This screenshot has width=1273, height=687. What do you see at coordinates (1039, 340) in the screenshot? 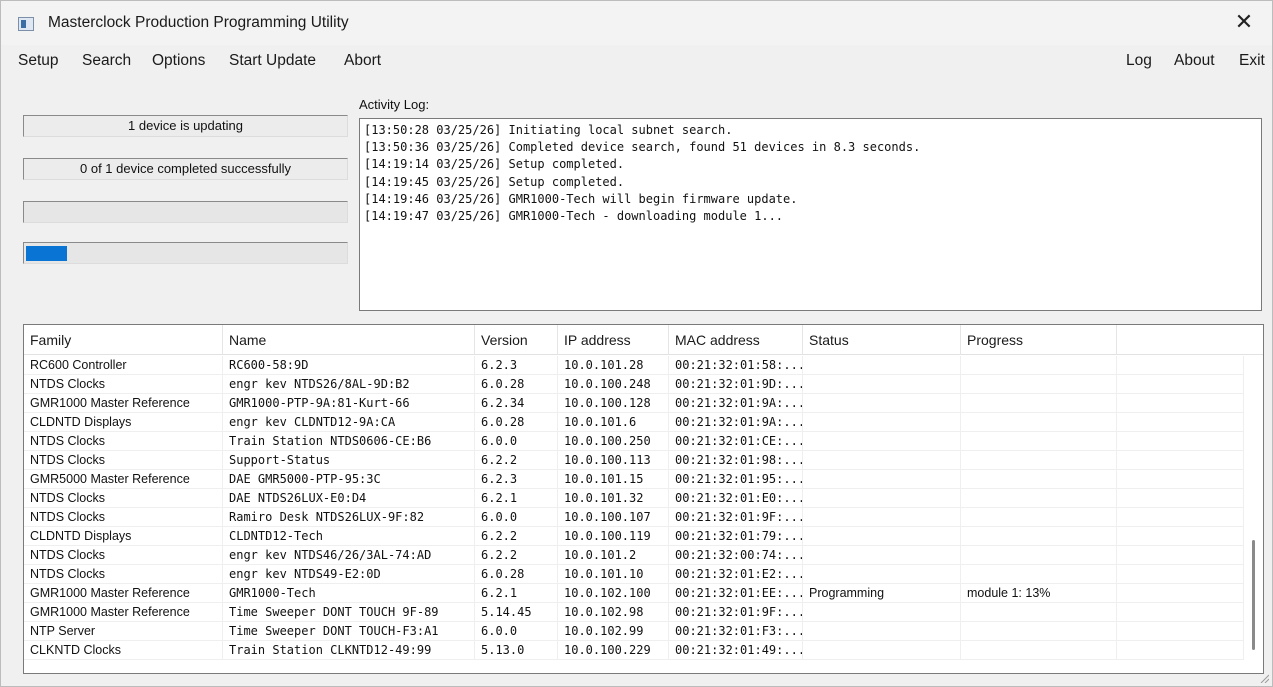
I see `column-header-progress: Progress` at bounding box center [1039, 340].